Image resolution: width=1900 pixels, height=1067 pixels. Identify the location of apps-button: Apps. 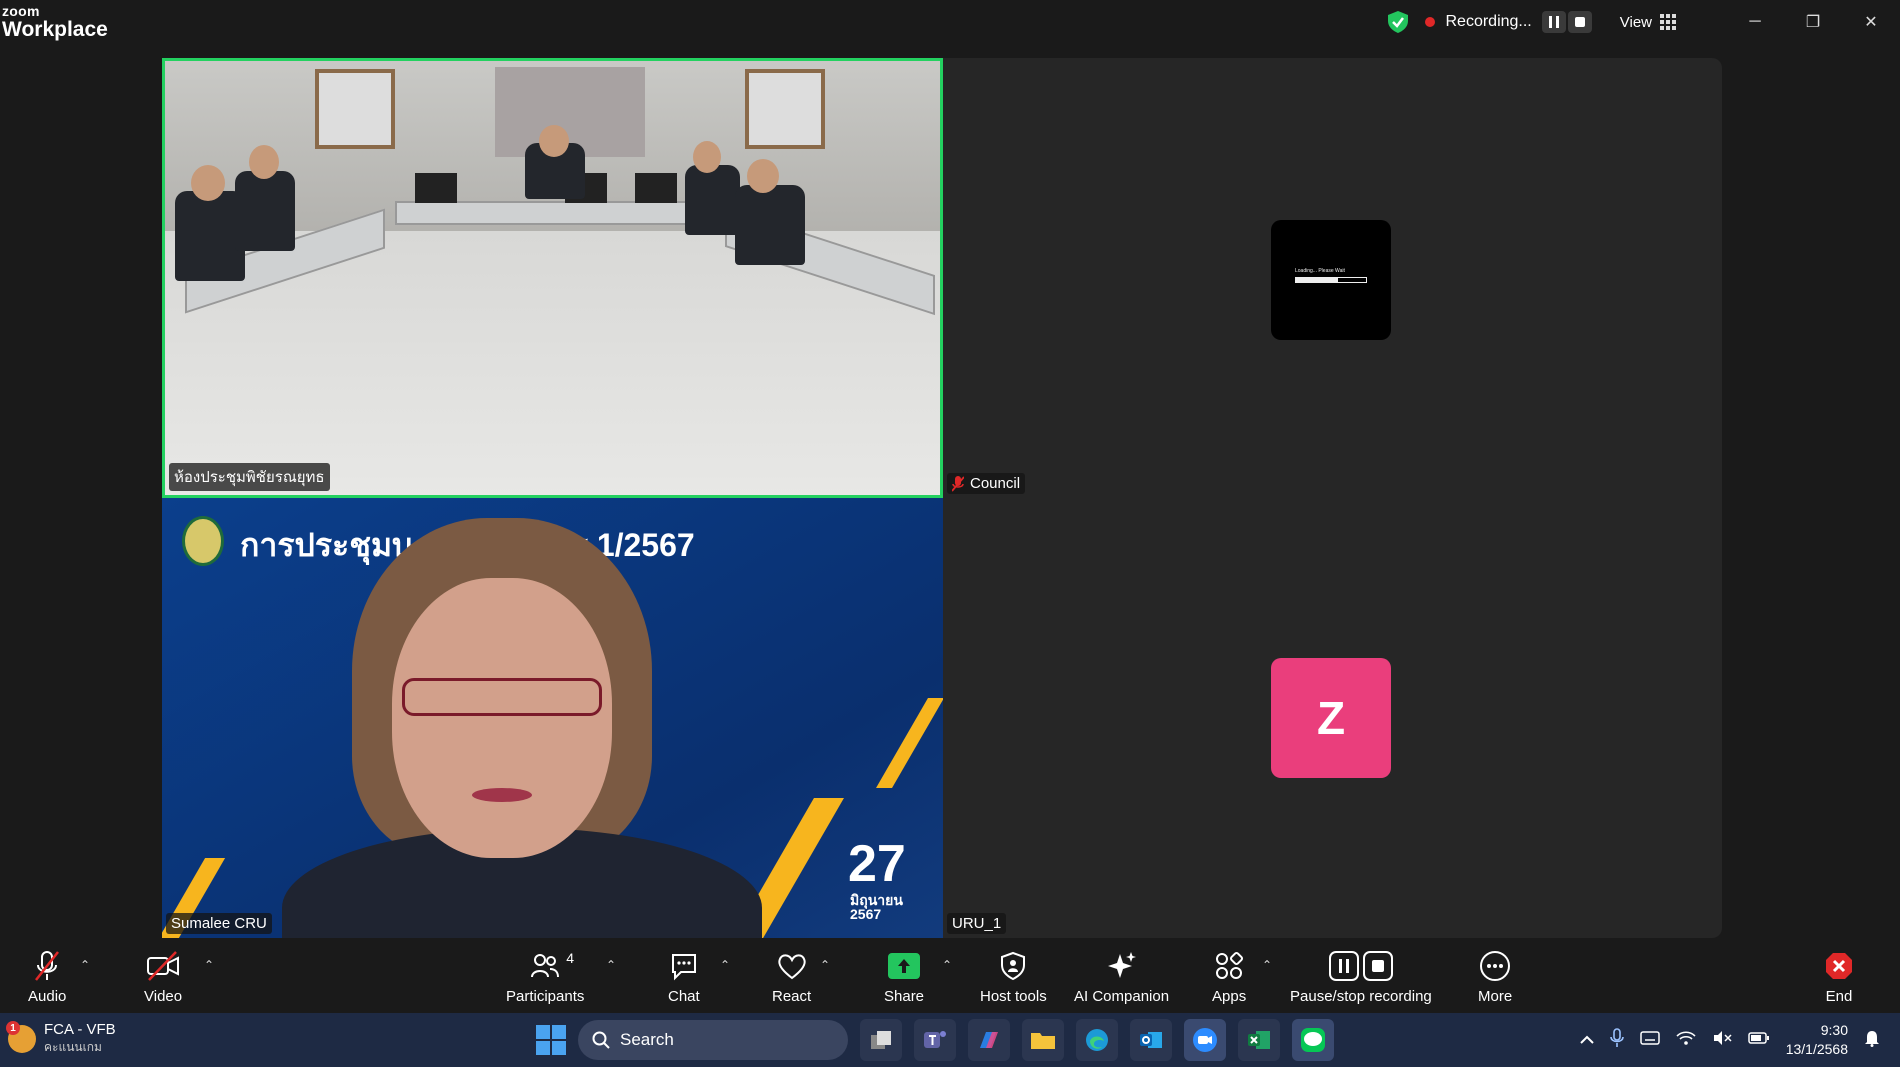
(1229, 977).